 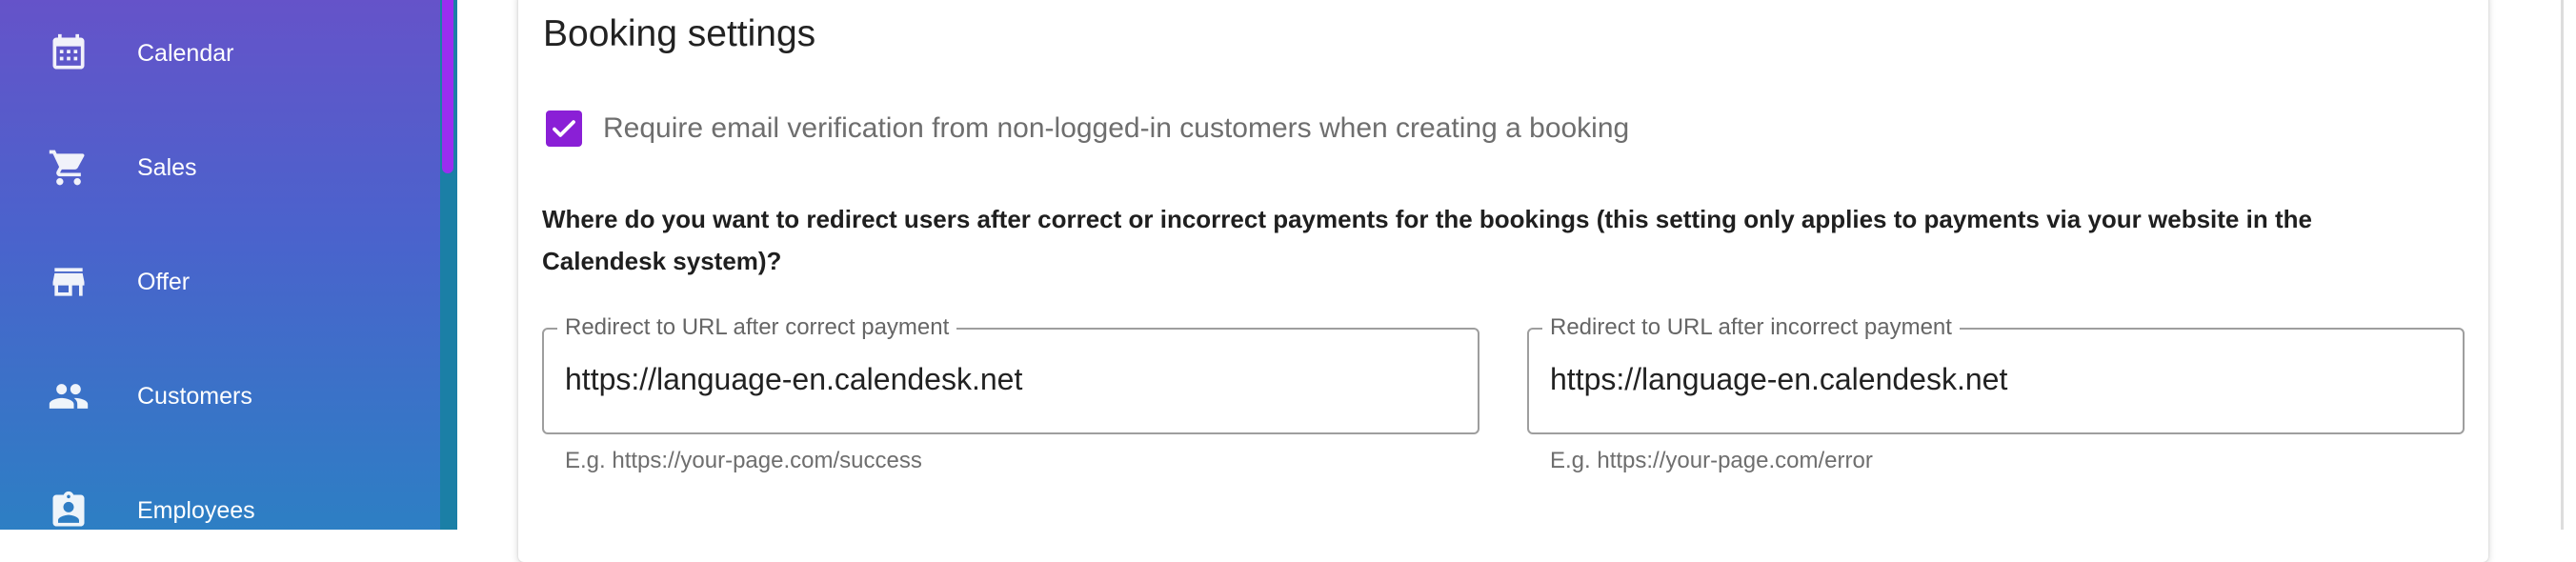 I want to click on cart-icon, so click(x=69, y=168).